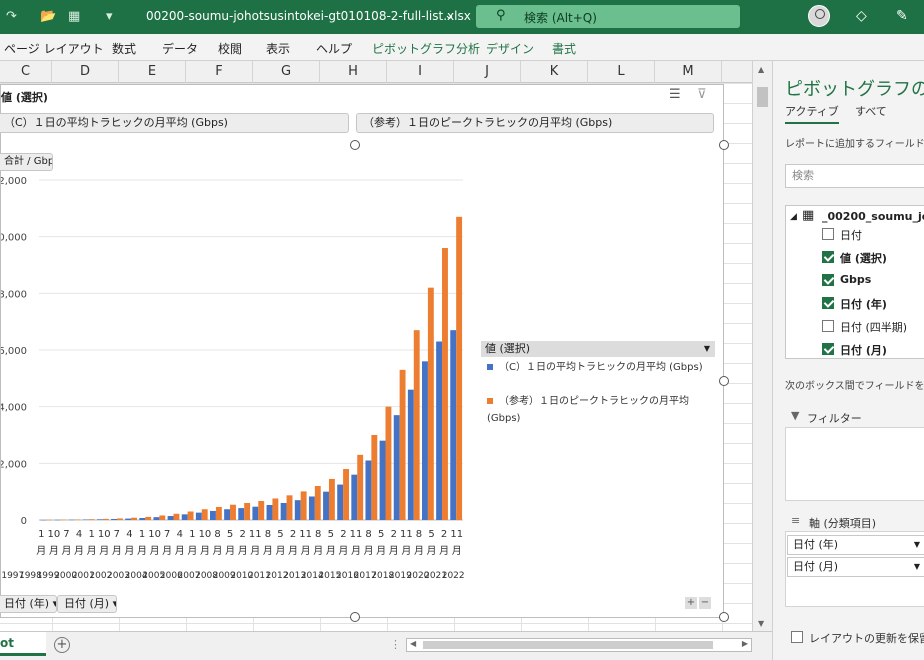 Image resolution: width=924 pixels, height=660 pixels. Describe the element at coordinates (535, 123) in the screenshot. I see `series-field-button-peak: （参考）１日のピークトラヒックの月平均 (Gbps)` at that location.